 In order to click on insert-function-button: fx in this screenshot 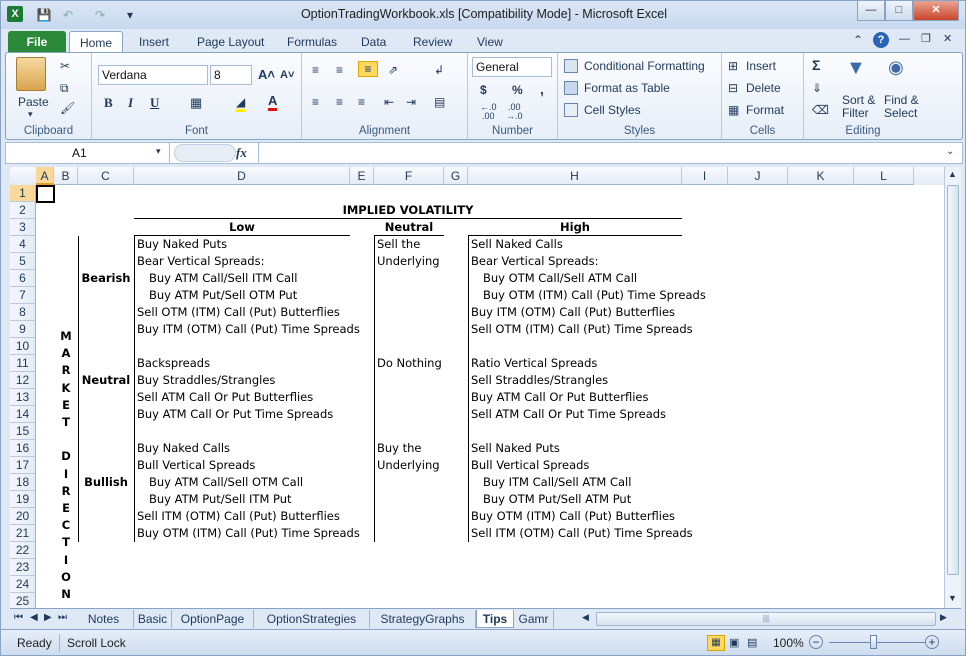, I will do `click(241, 153)`.